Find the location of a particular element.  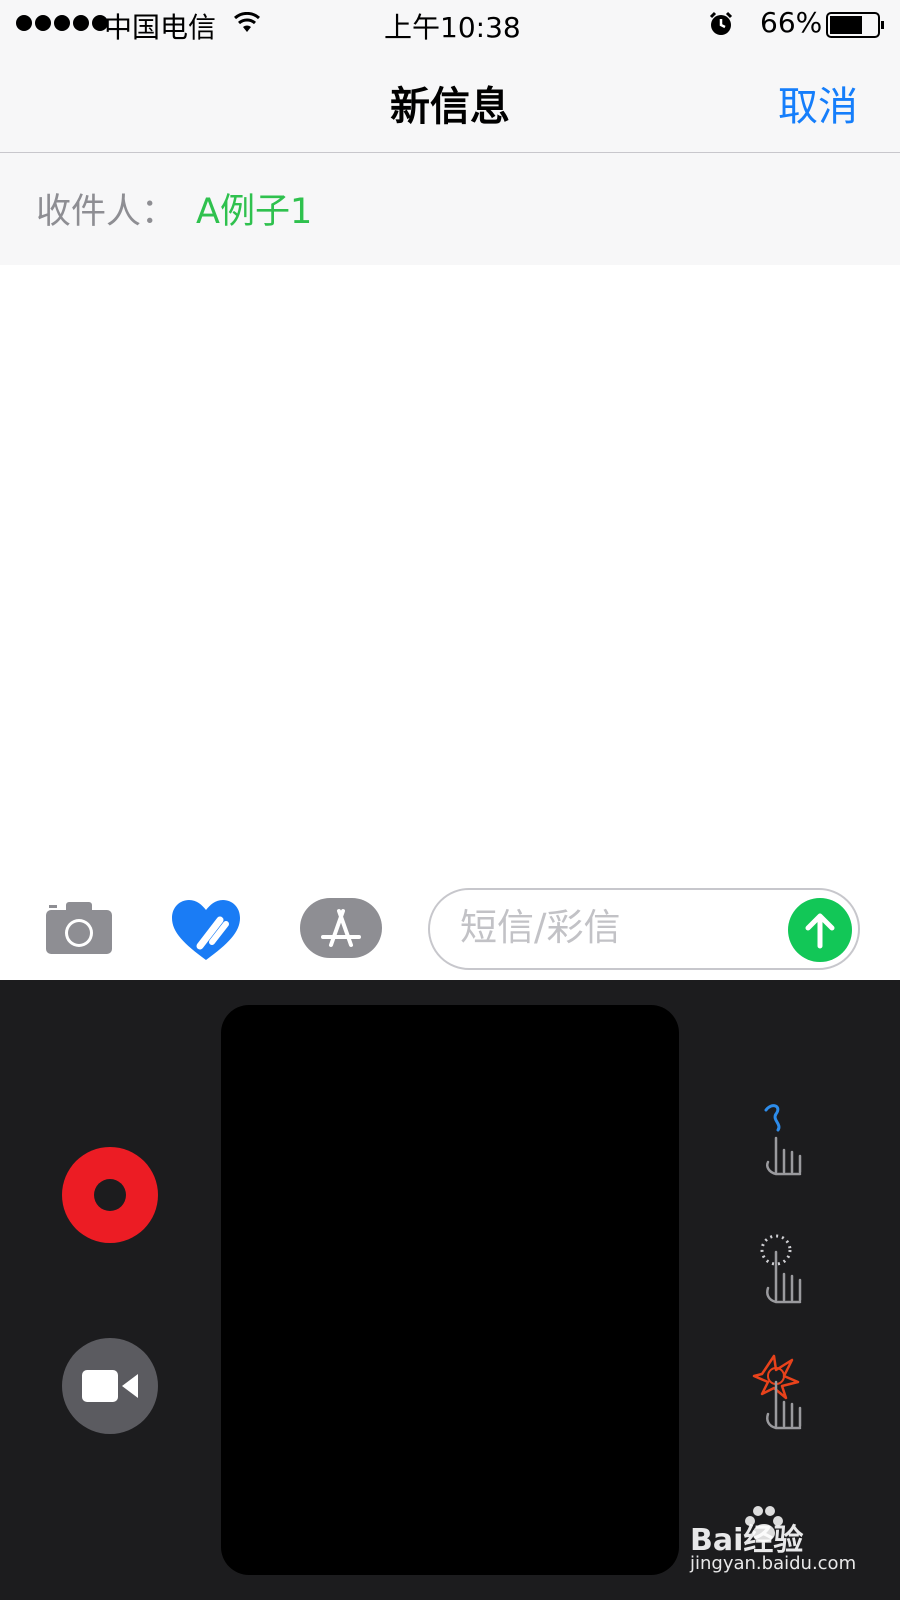

cancel-button: 取消 is located at coordinates (818, 103).